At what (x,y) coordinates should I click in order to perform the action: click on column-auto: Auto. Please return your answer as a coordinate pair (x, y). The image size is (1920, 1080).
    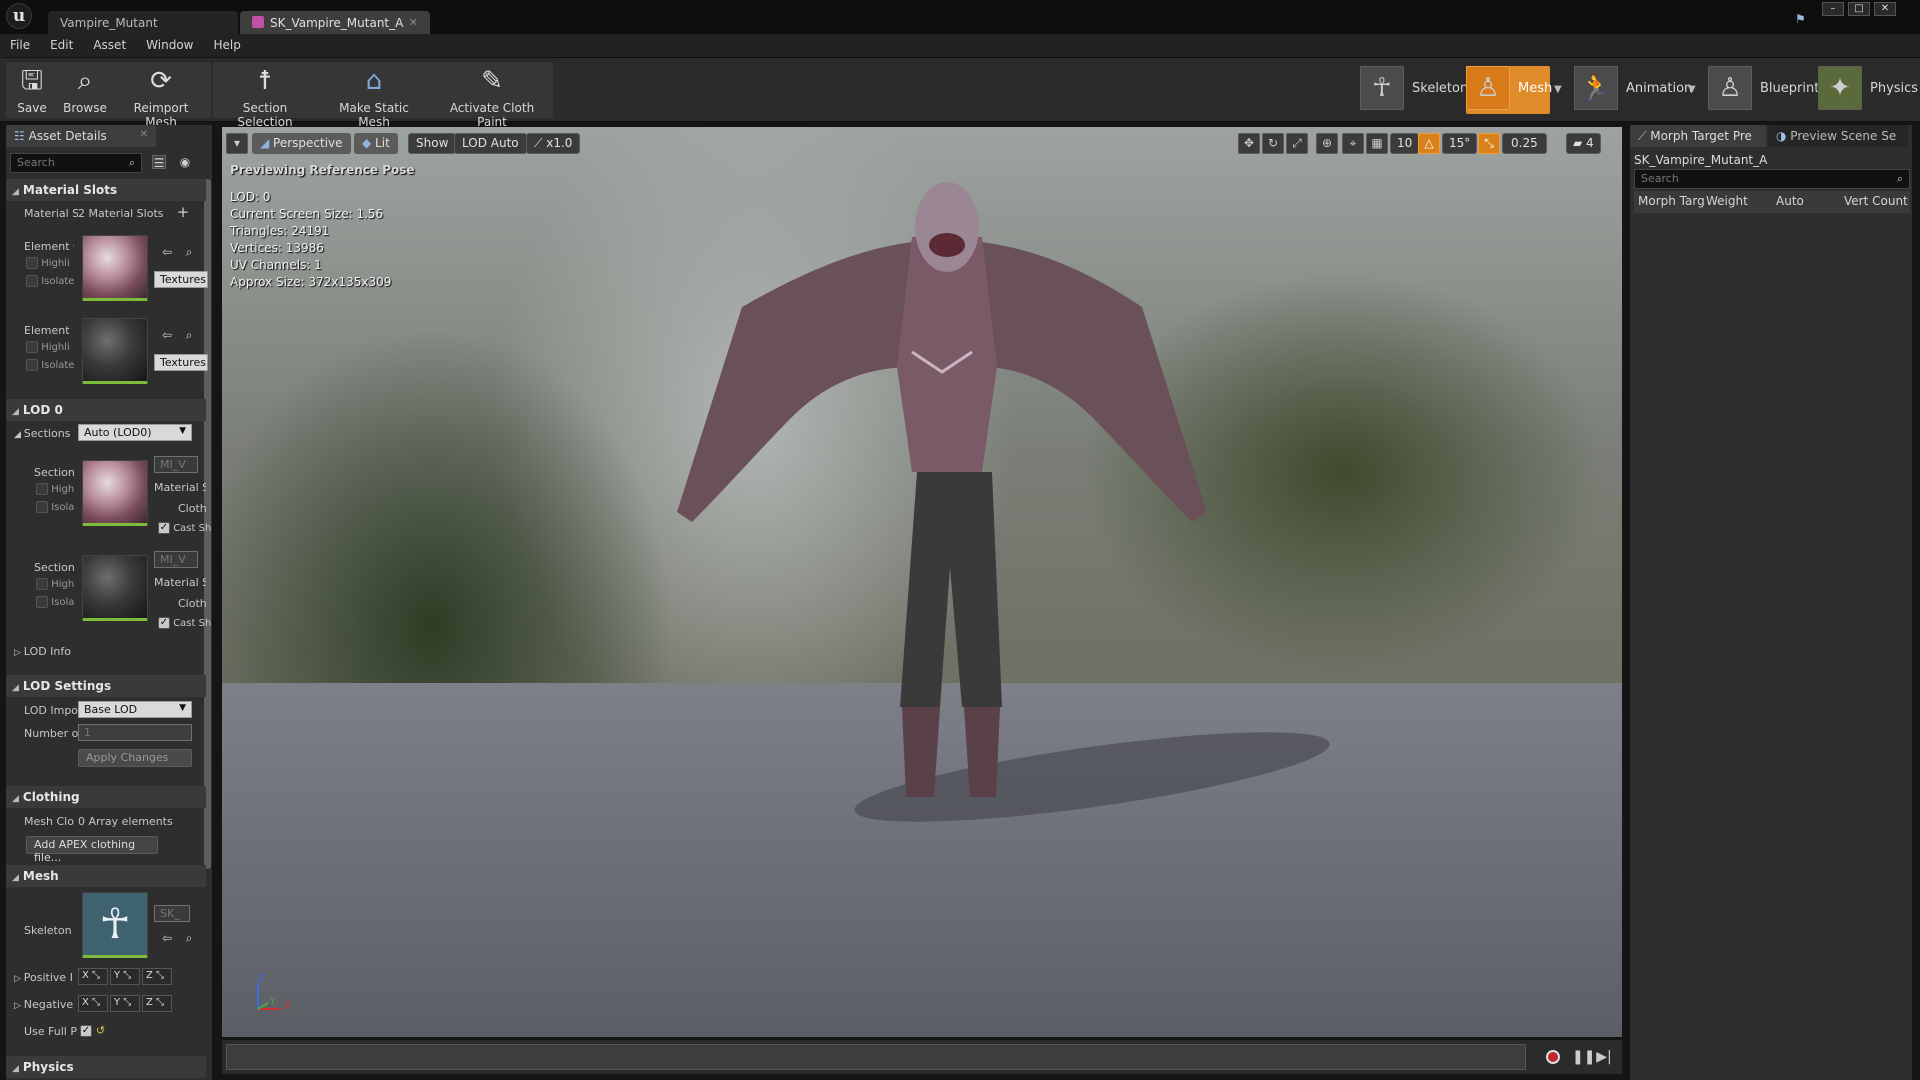
    Looking at the image, I should click on (1790, 204).